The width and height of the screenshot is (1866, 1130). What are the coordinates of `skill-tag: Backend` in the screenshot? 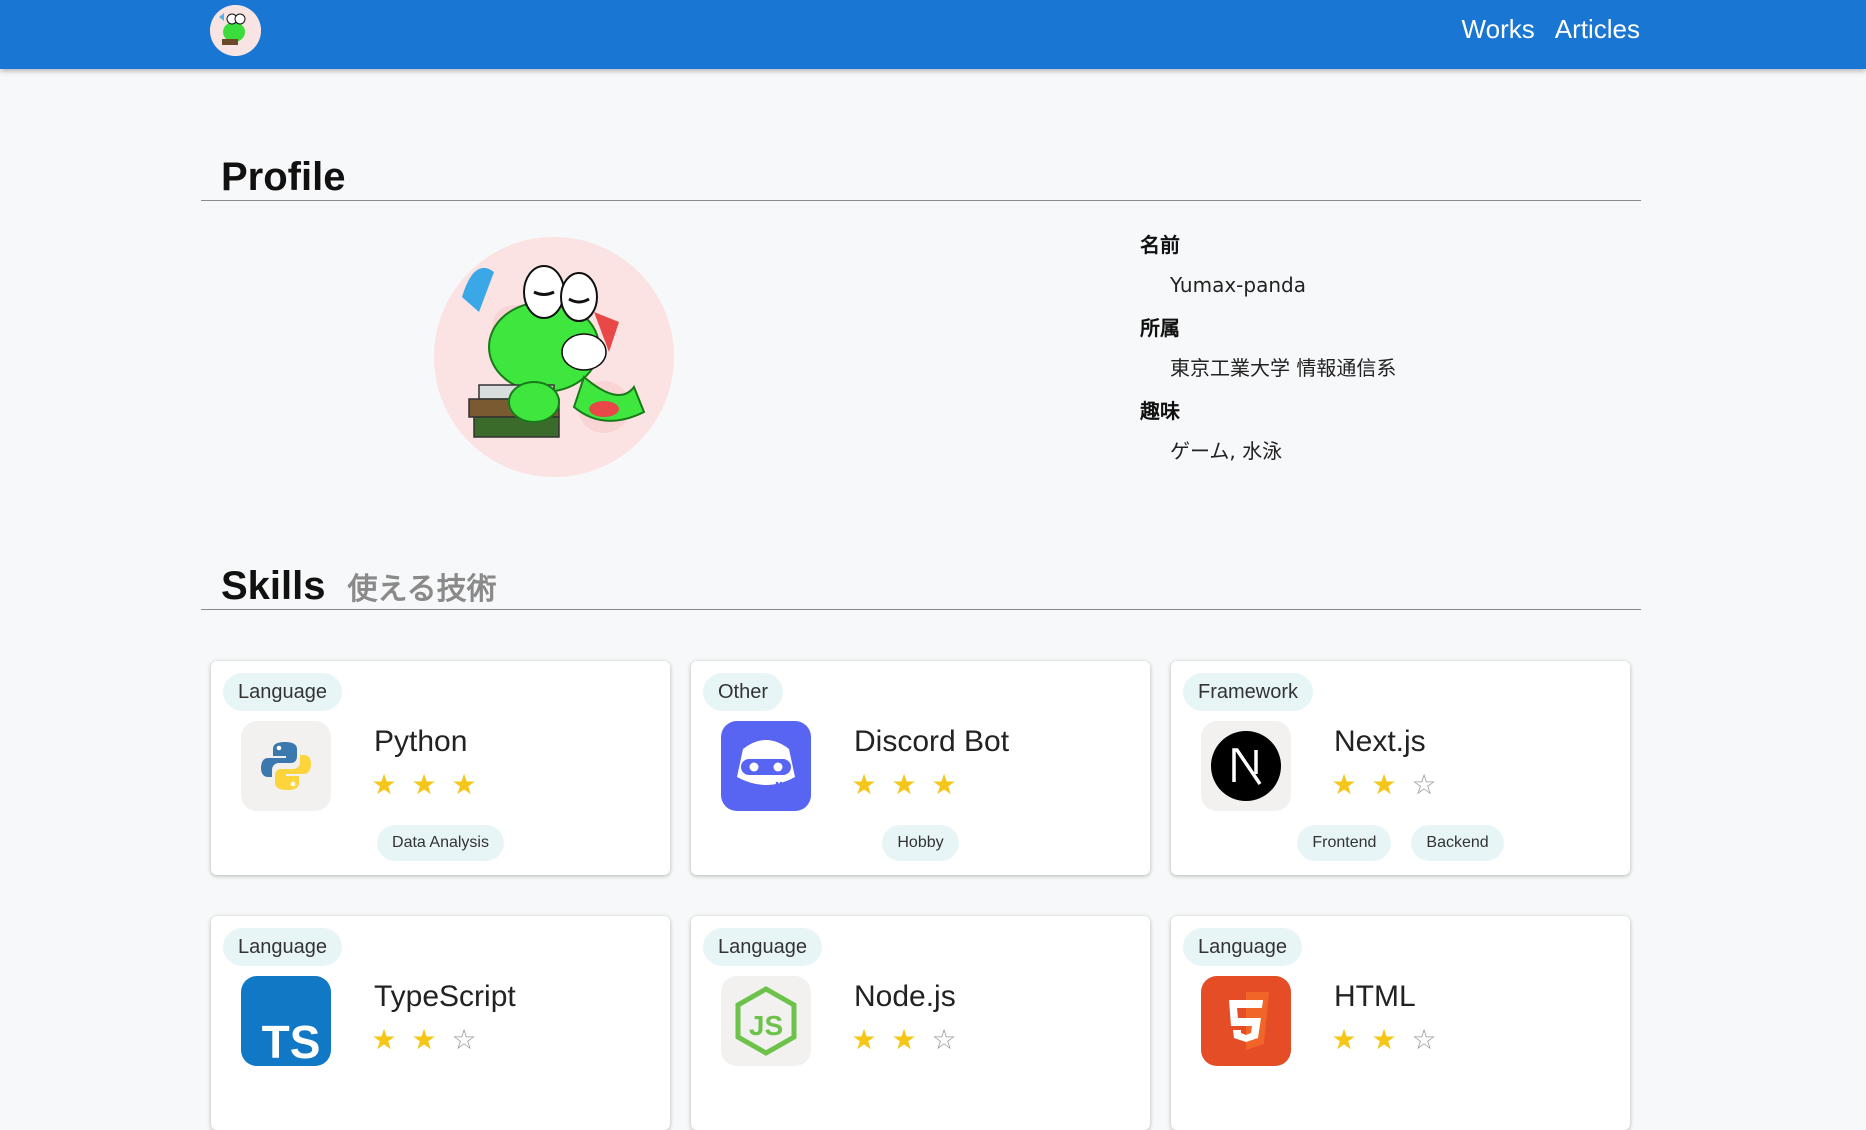 It's located at (1457, 843).